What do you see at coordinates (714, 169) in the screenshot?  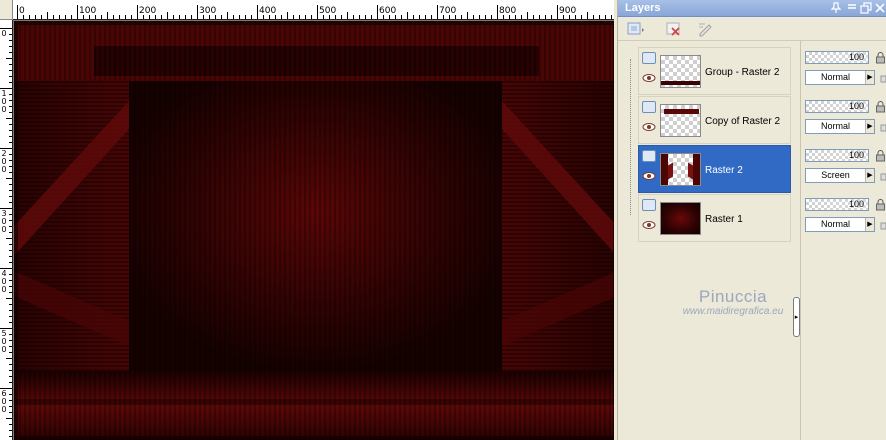 I see `layer-row-raster-2: Raster 2` at bounding box center [714, 169].